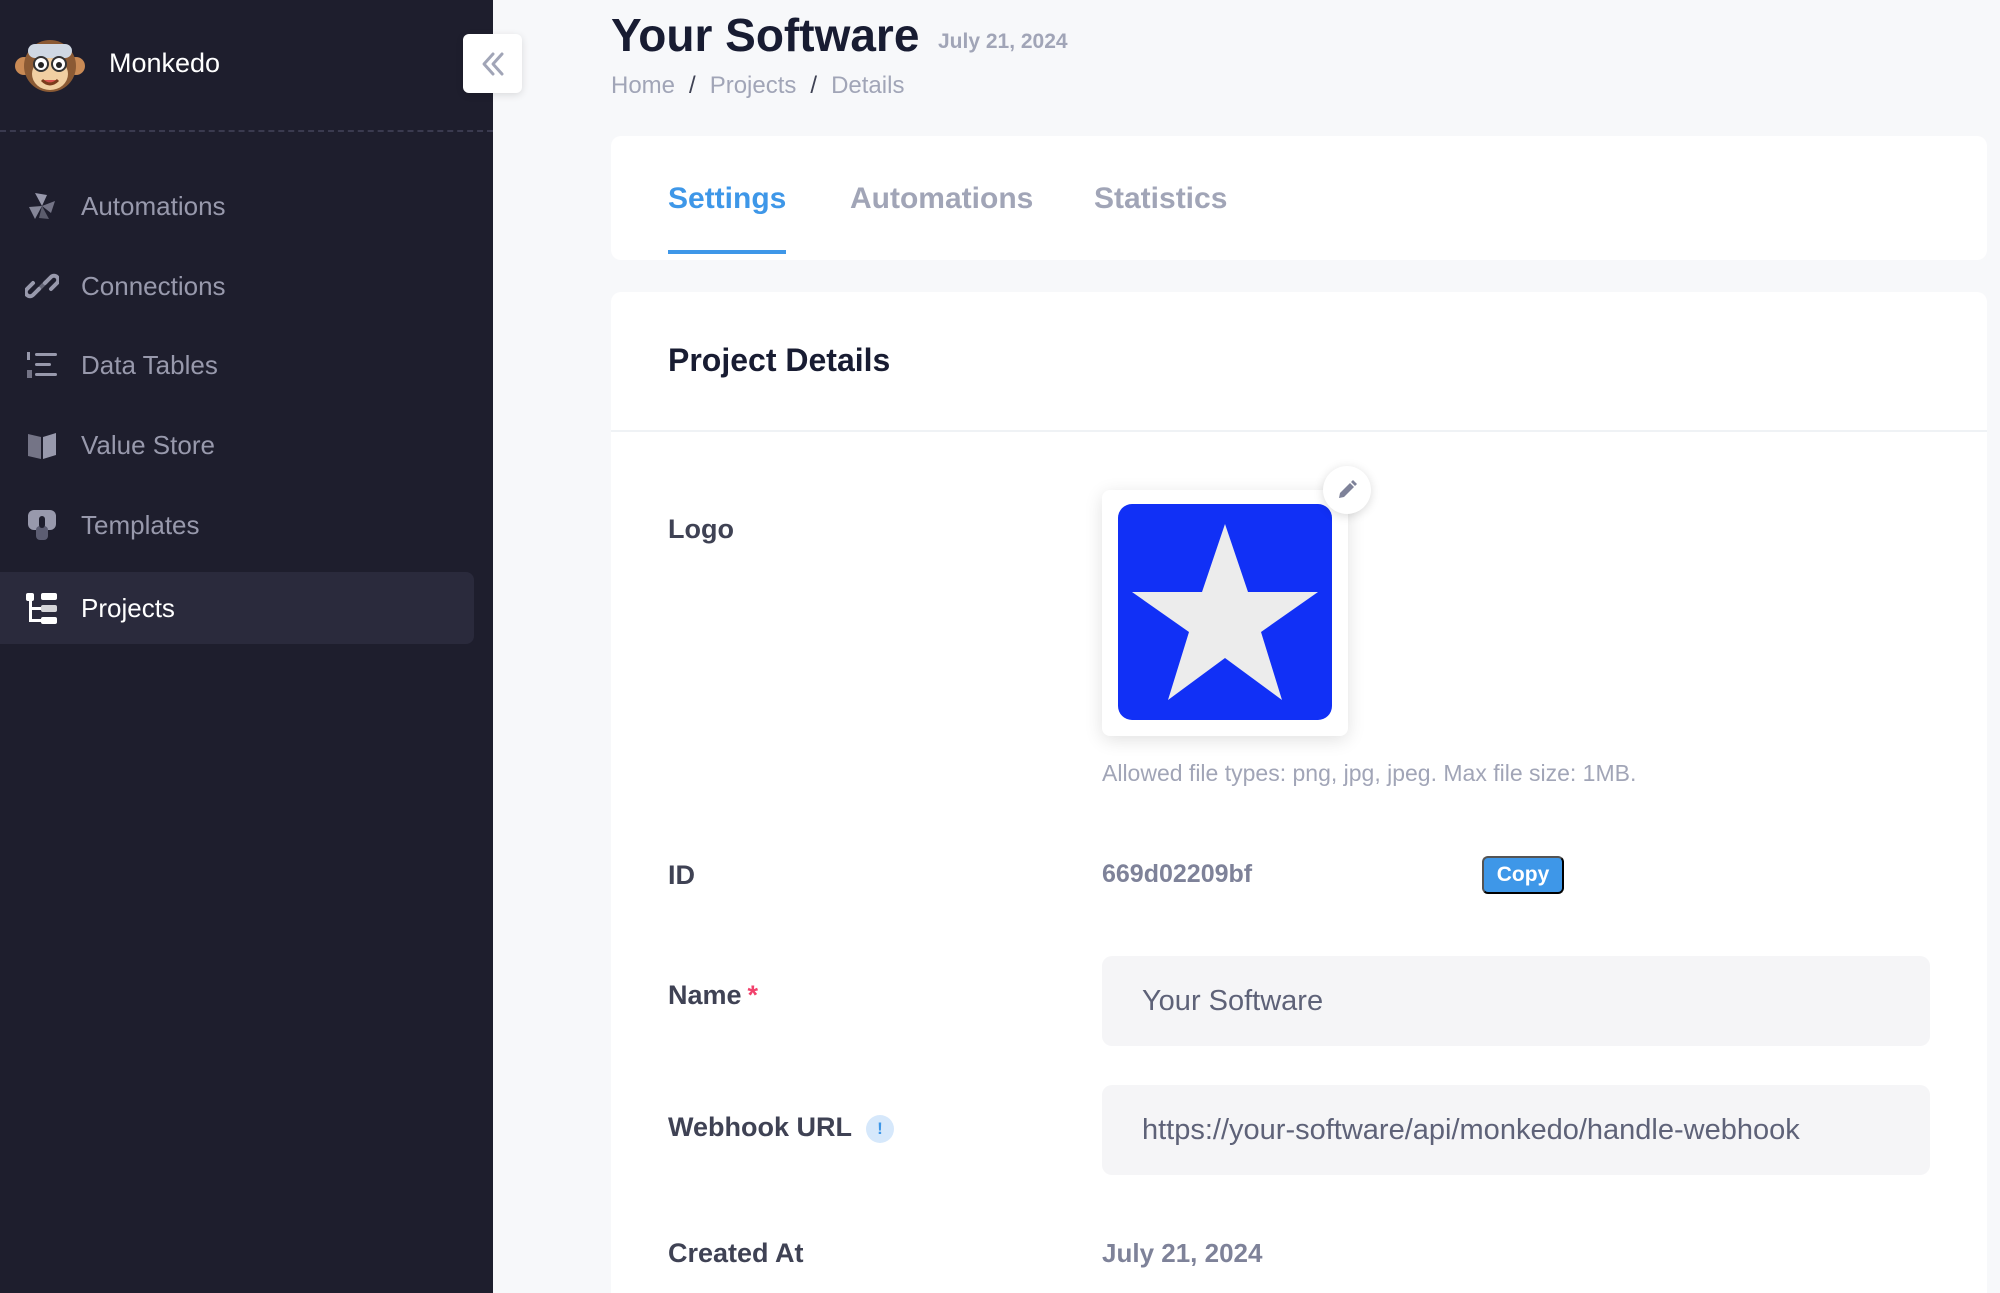  I want to click on pencil-icon, so click(1348, 489).